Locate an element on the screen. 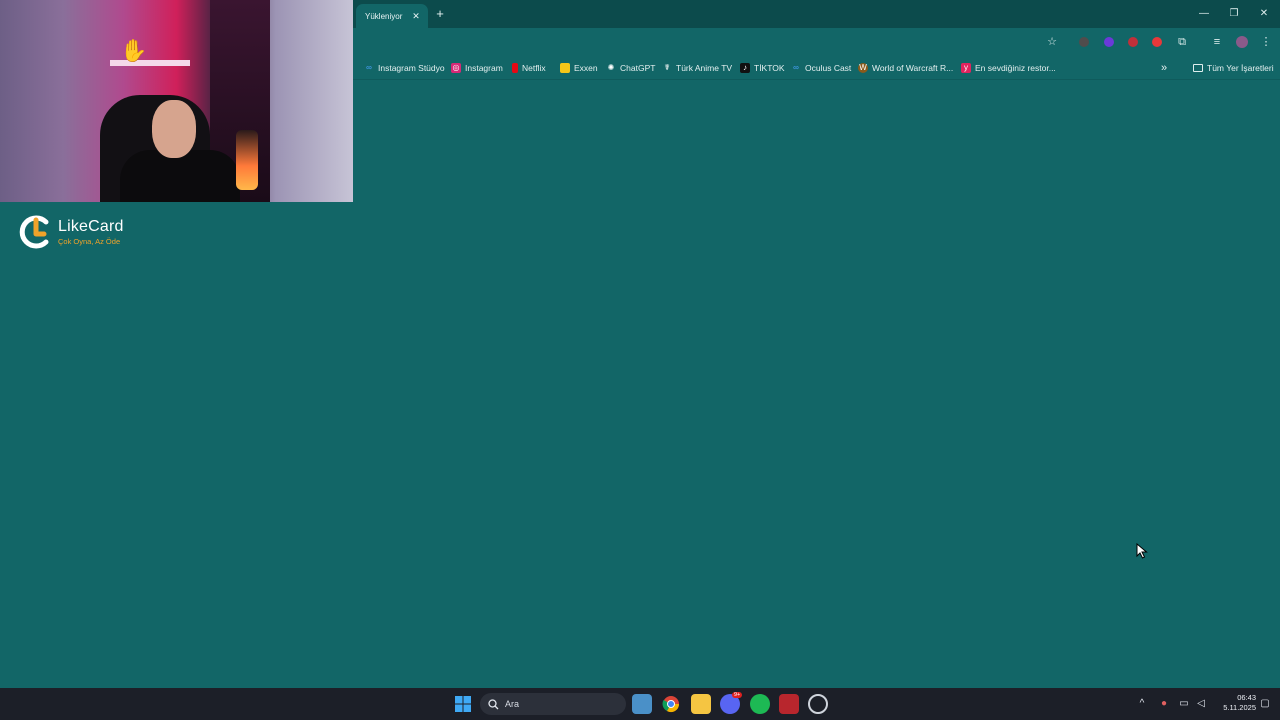 This screenshot has width=1280, height=720. instagram-icon: ◎ is located at coordinates (456, 68).